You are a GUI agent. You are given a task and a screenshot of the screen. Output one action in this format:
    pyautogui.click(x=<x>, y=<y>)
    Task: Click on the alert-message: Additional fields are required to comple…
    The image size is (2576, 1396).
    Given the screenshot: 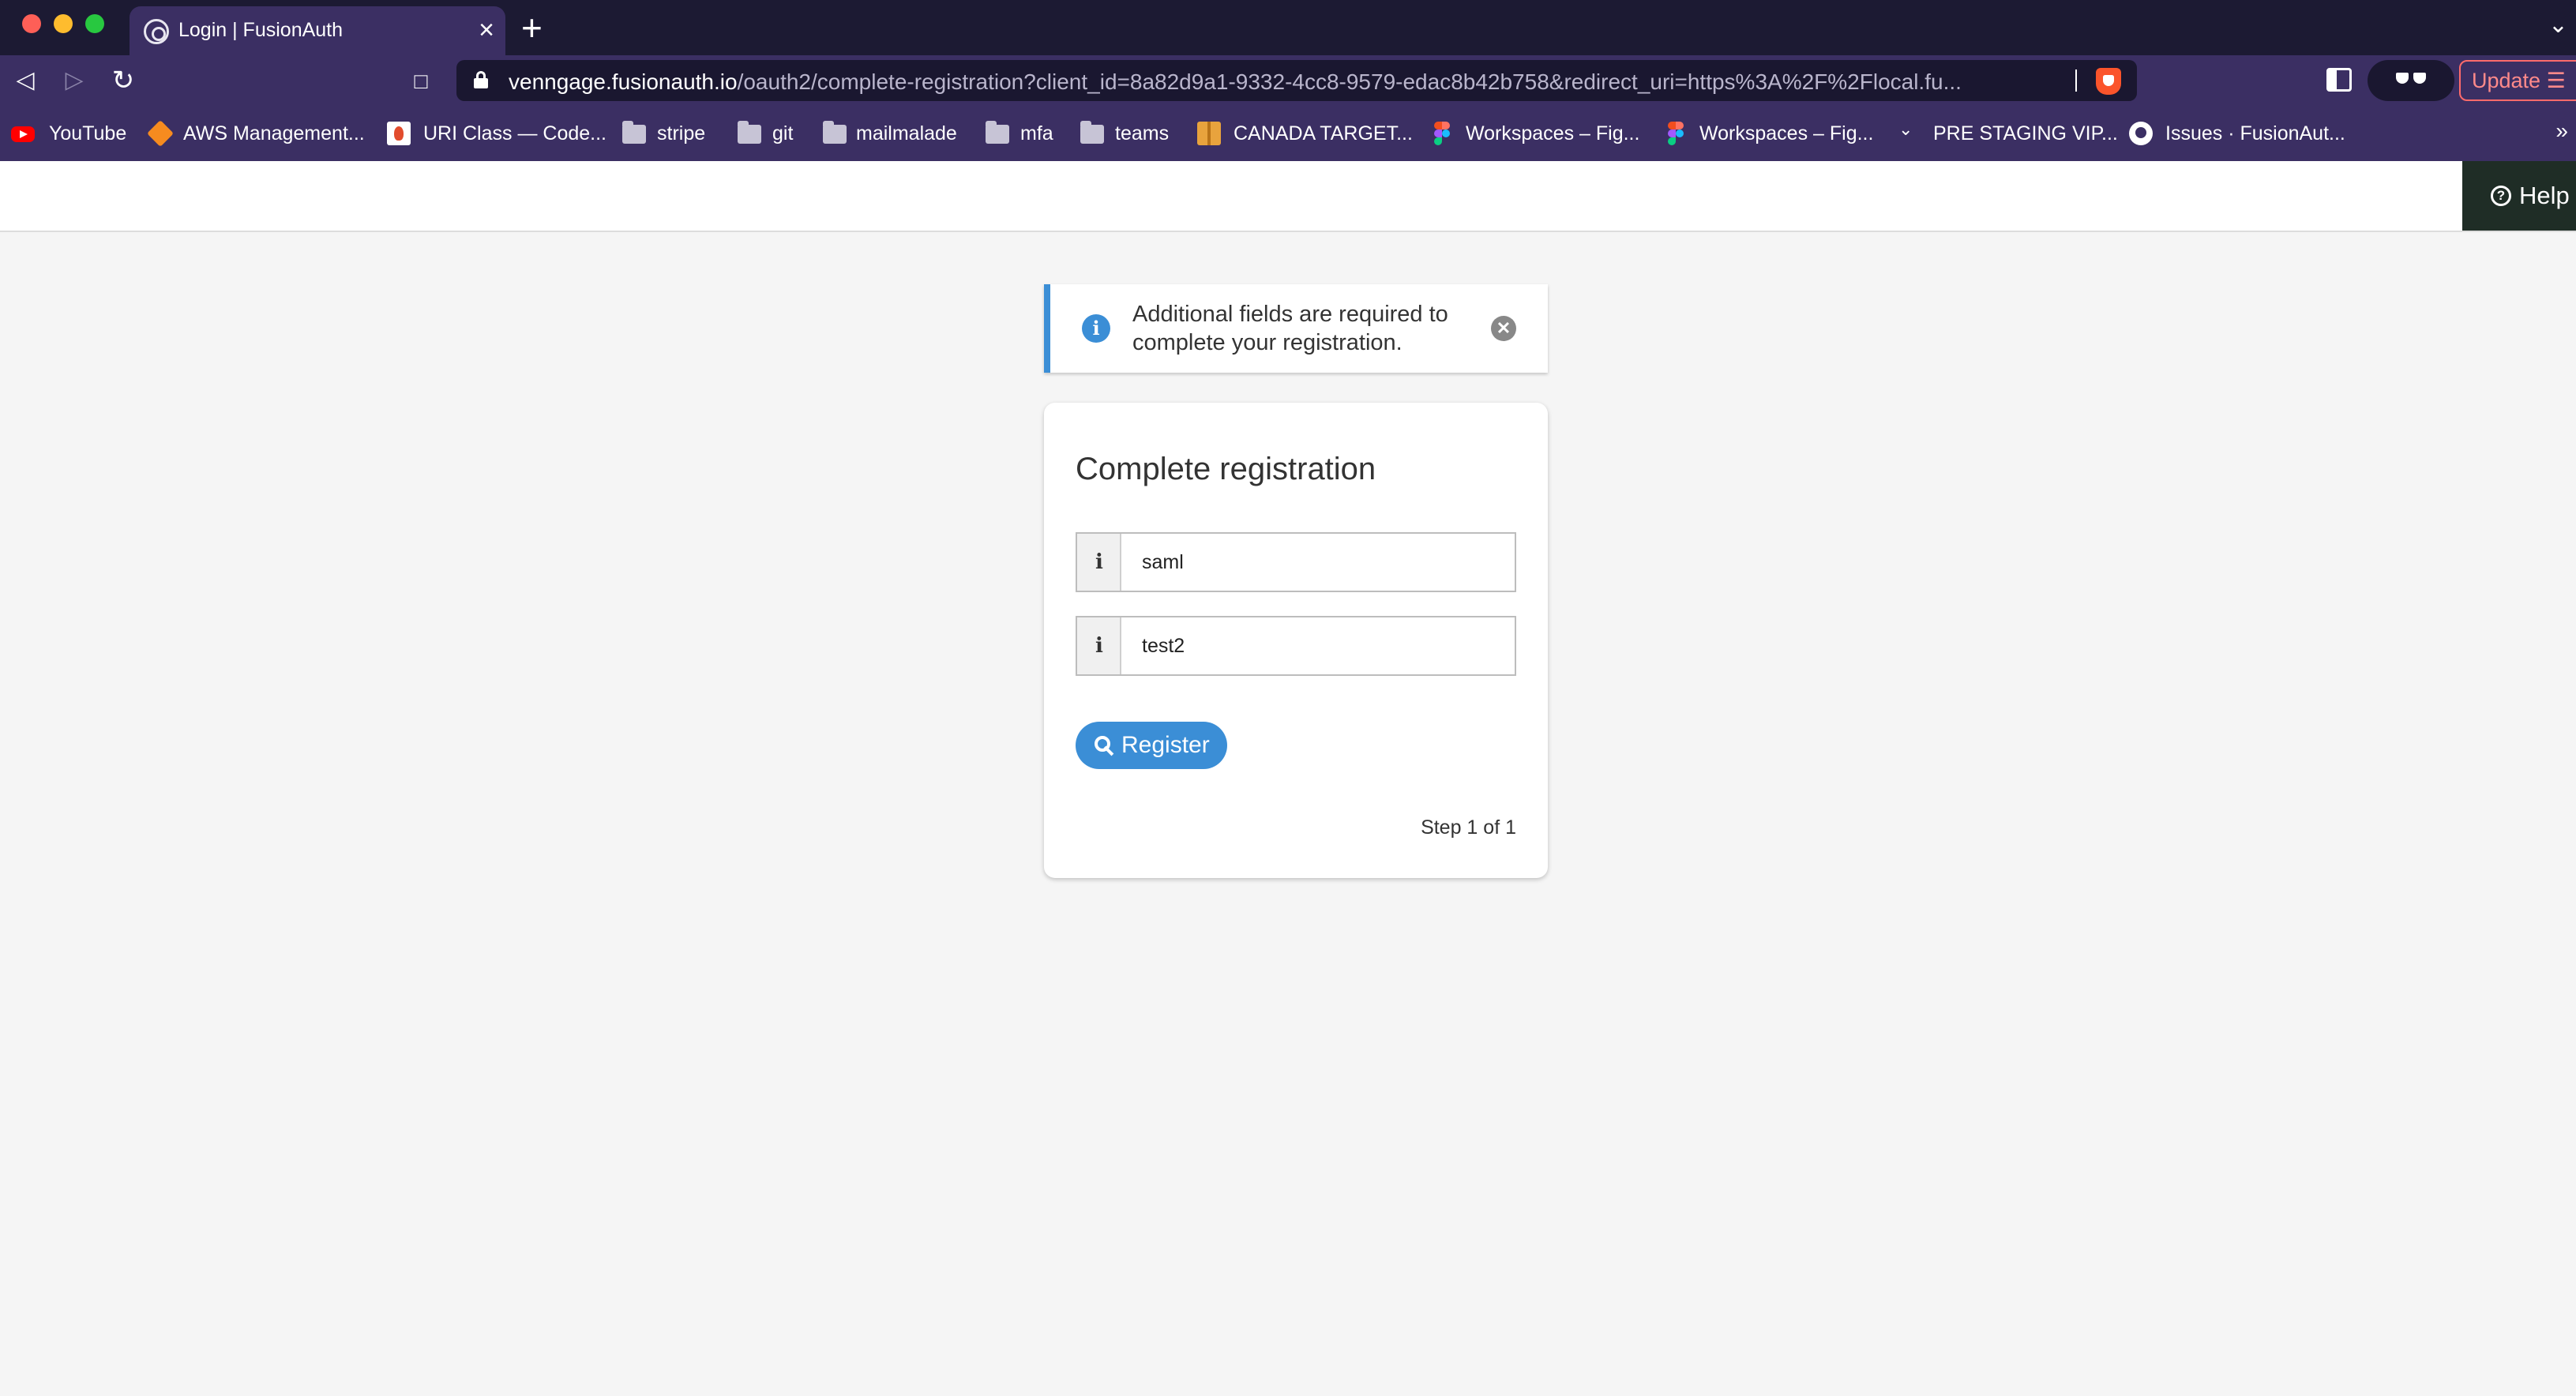 What is the action you would take?
    pyautogui.click(x=1290, y=328)
    